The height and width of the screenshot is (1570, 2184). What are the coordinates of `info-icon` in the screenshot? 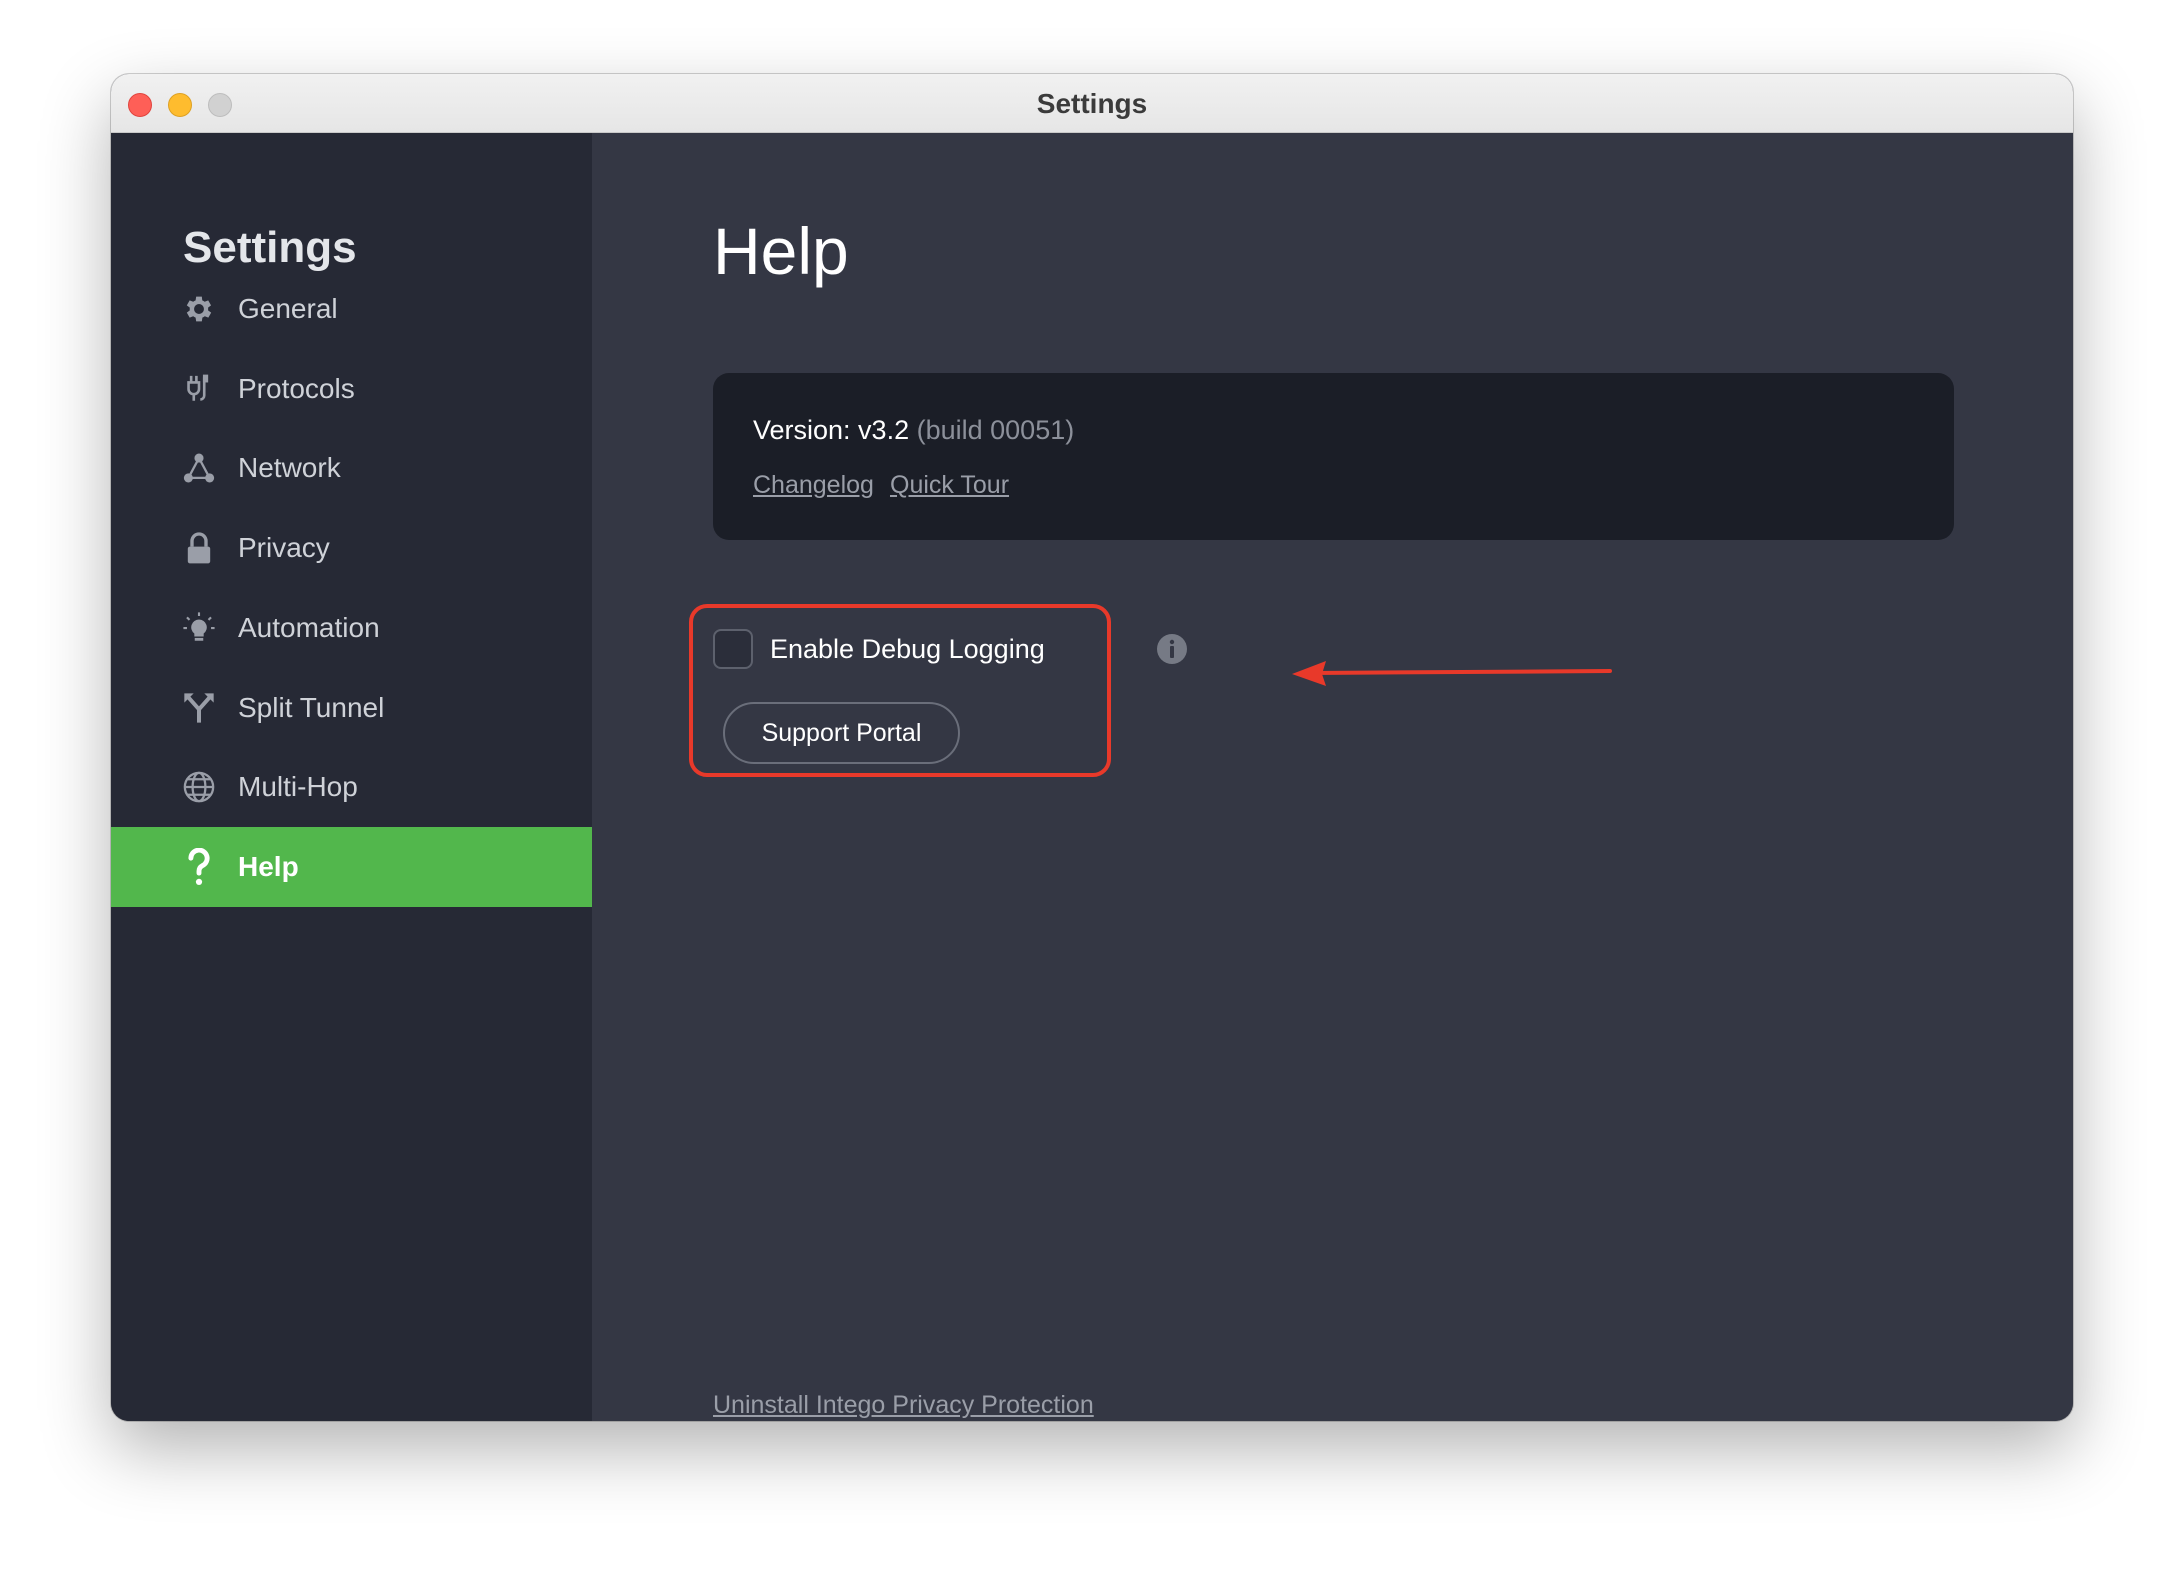 It's located at (1172, 649).